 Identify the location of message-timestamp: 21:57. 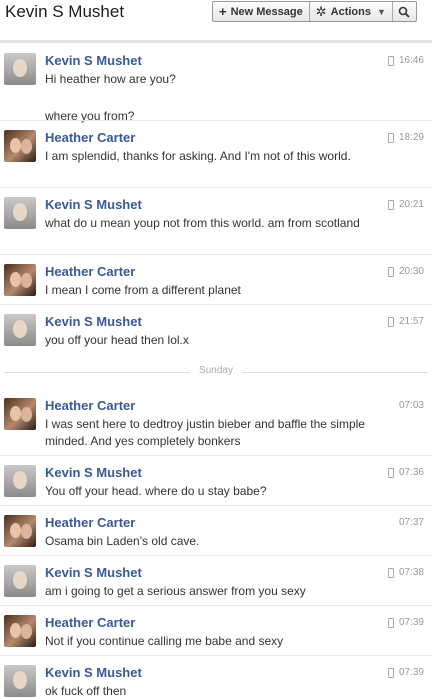
(405, 321).